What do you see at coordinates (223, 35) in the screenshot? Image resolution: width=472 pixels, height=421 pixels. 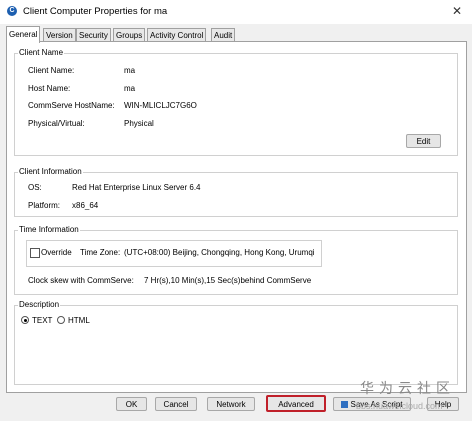 I see `tab-audit: Audit` at bounding box center [223, 35].